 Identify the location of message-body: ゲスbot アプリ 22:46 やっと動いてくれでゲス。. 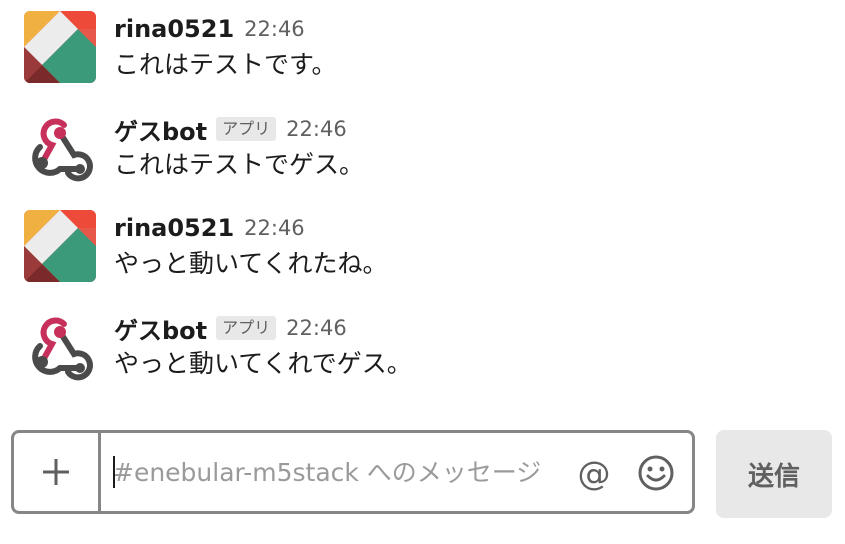
(263, 346).